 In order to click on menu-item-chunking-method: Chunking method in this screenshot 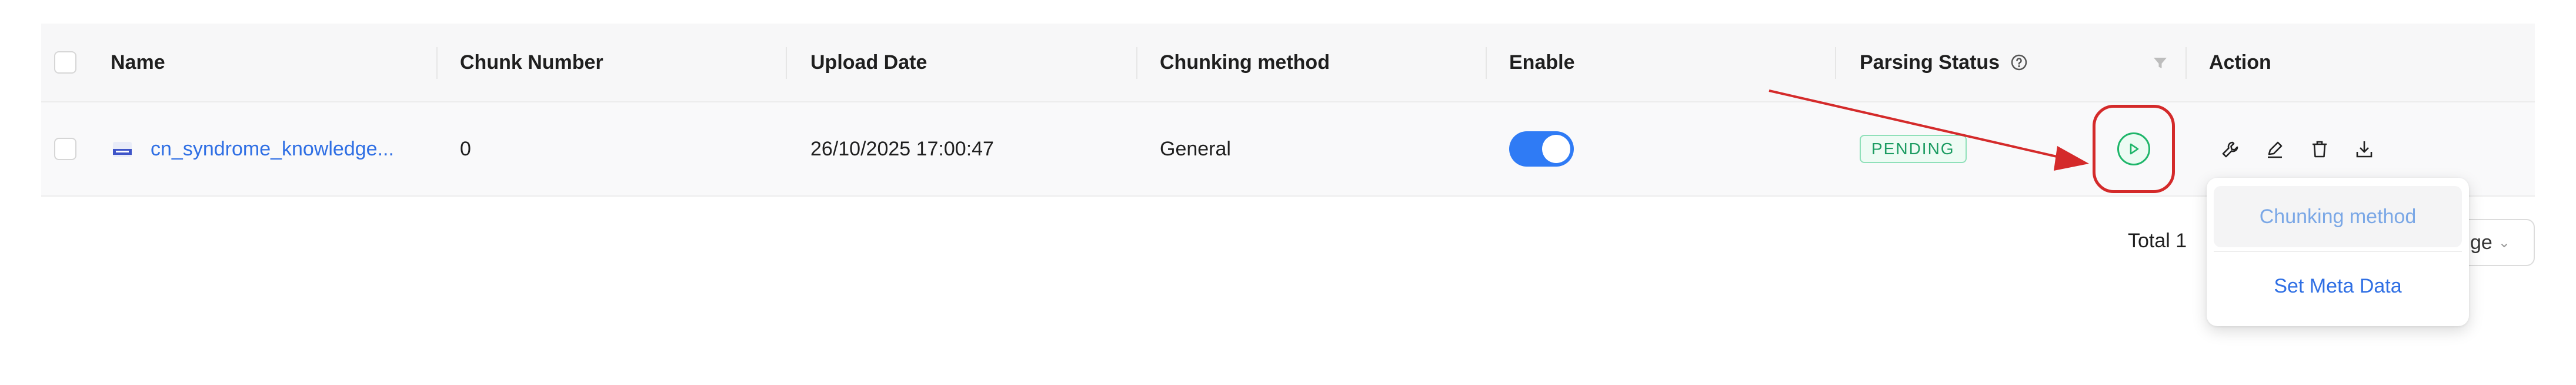, I will do `click(2338, 216)`.